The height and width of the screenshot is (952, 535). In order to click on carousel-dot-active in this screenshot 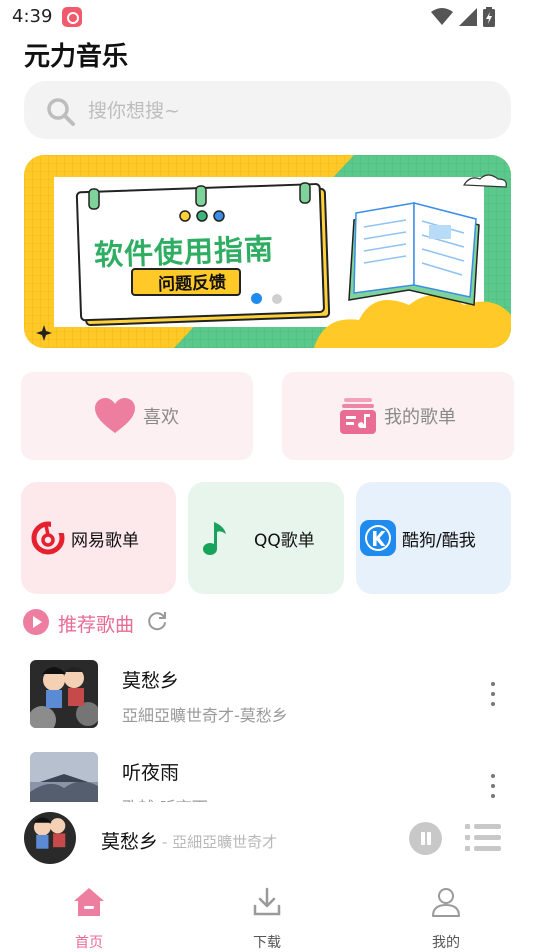, I will do `click(256, 298)`.